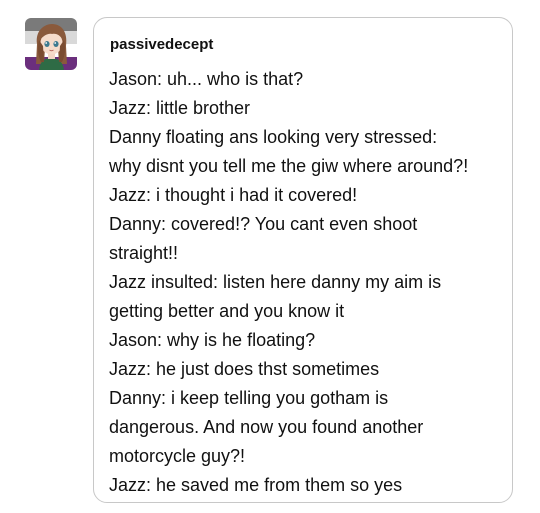  I want to click on post-line: Jazz: i thought i had it covered!, so click(233, 195).